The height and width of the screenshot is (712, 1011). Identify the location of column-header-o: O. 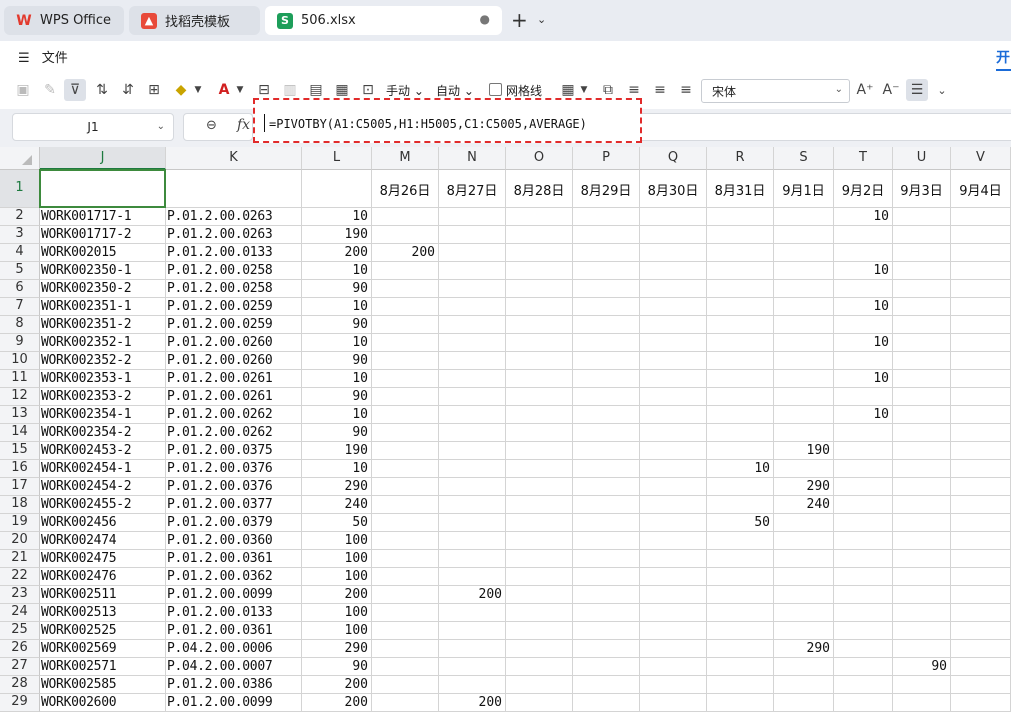
(539, 158).